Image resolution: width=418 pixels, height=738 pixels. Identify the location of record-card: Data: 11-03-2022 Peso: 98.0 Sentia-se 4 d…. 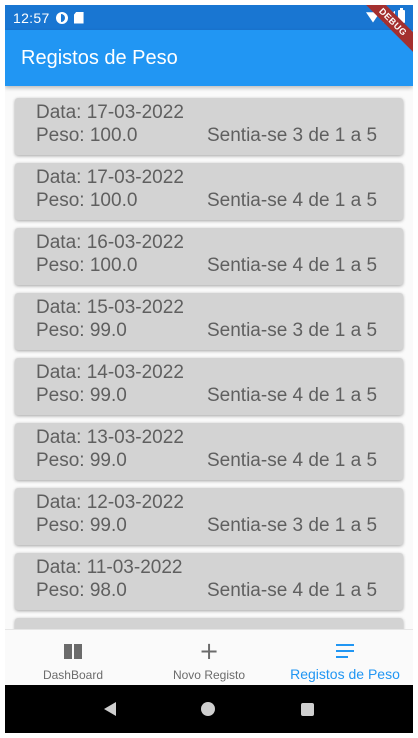
(209, 581).